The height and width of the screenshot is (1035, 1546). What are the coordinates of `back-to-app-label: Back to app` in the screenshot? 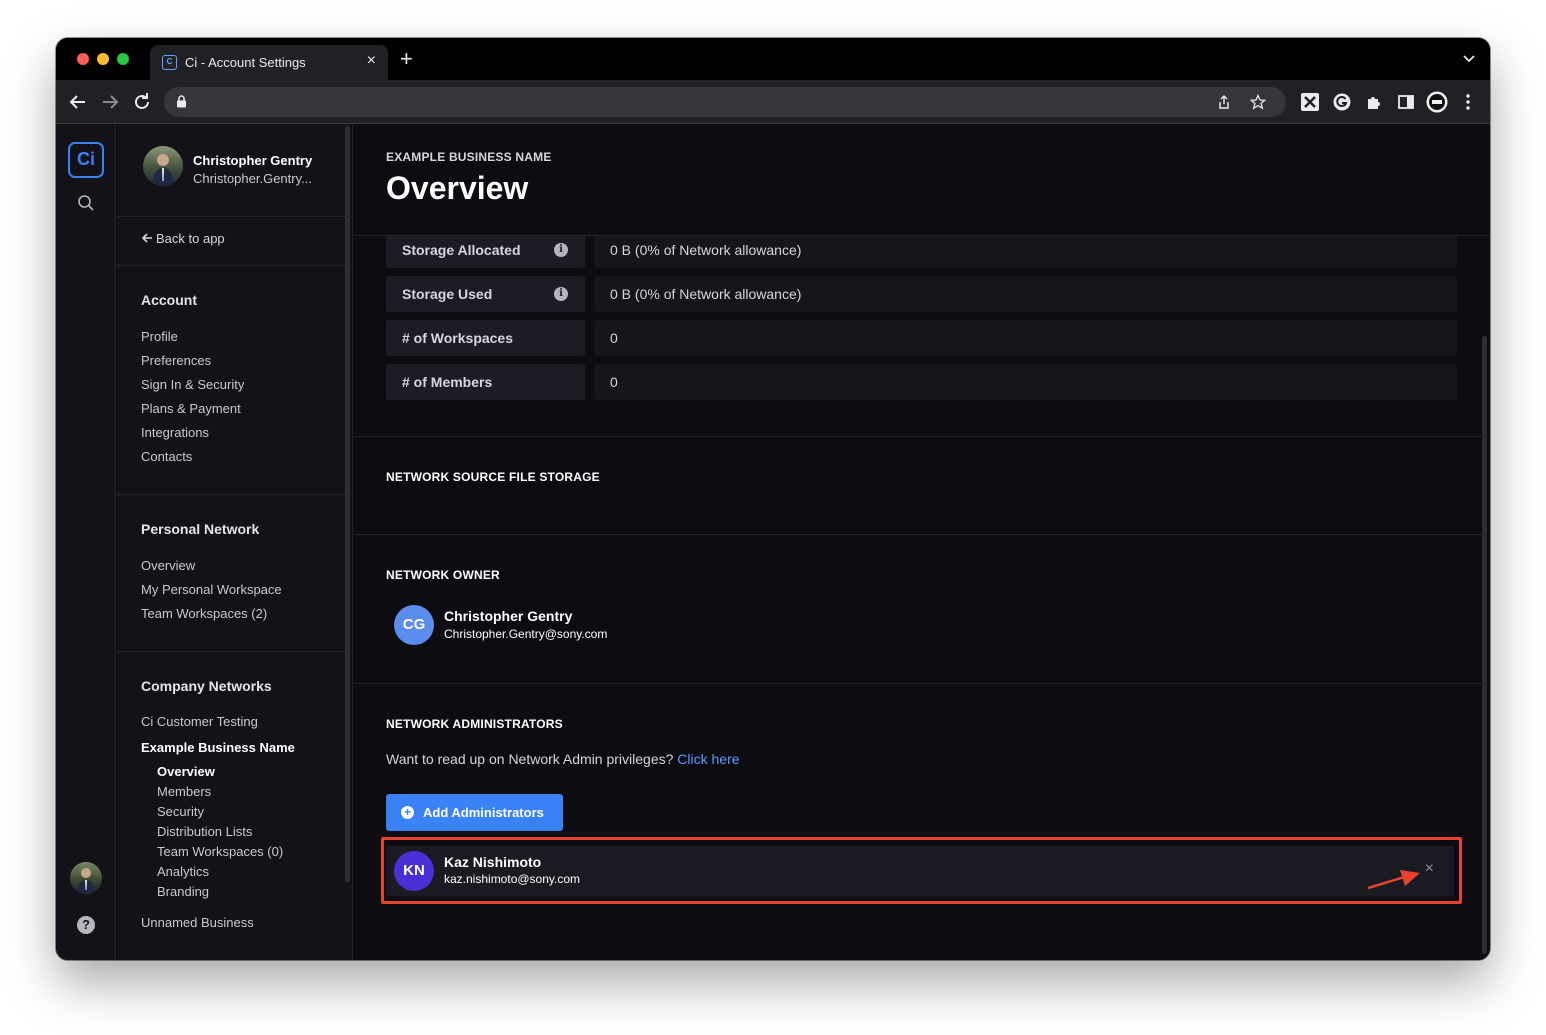 It's located at (190, 238).